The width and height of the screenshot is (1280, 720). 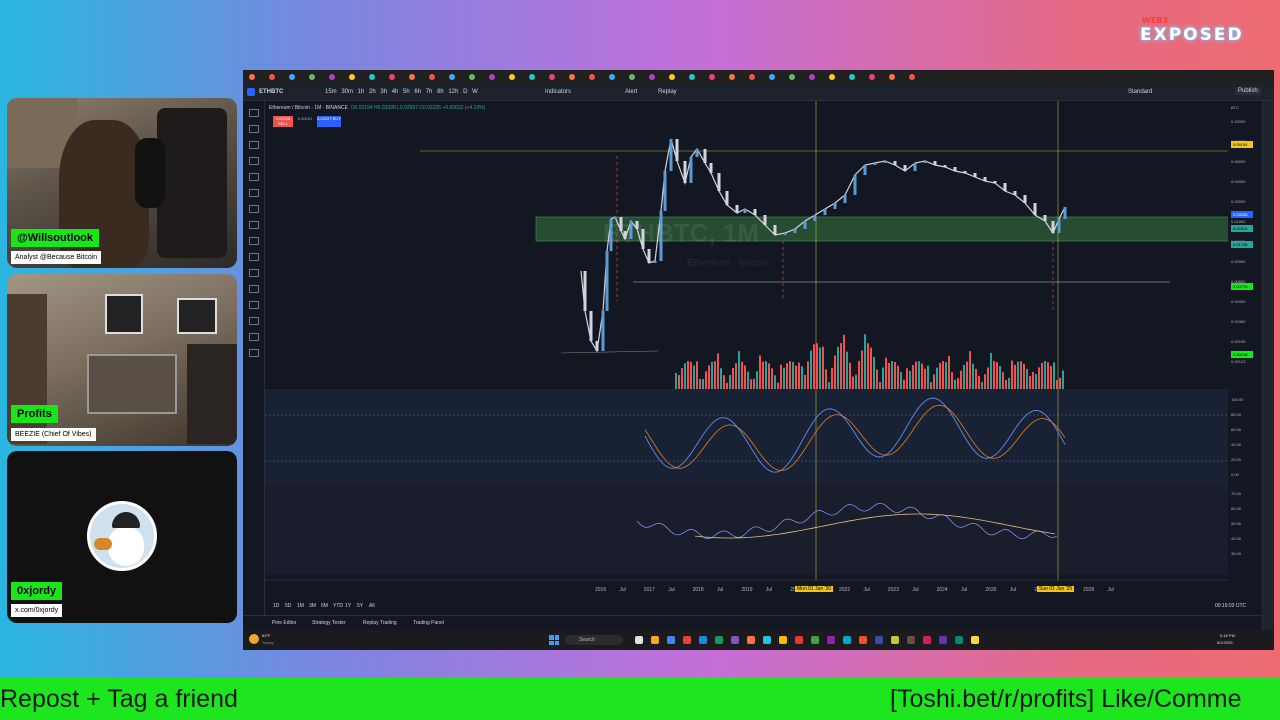 I want to click on range-button: 5Y, so click(x=360, y=606).